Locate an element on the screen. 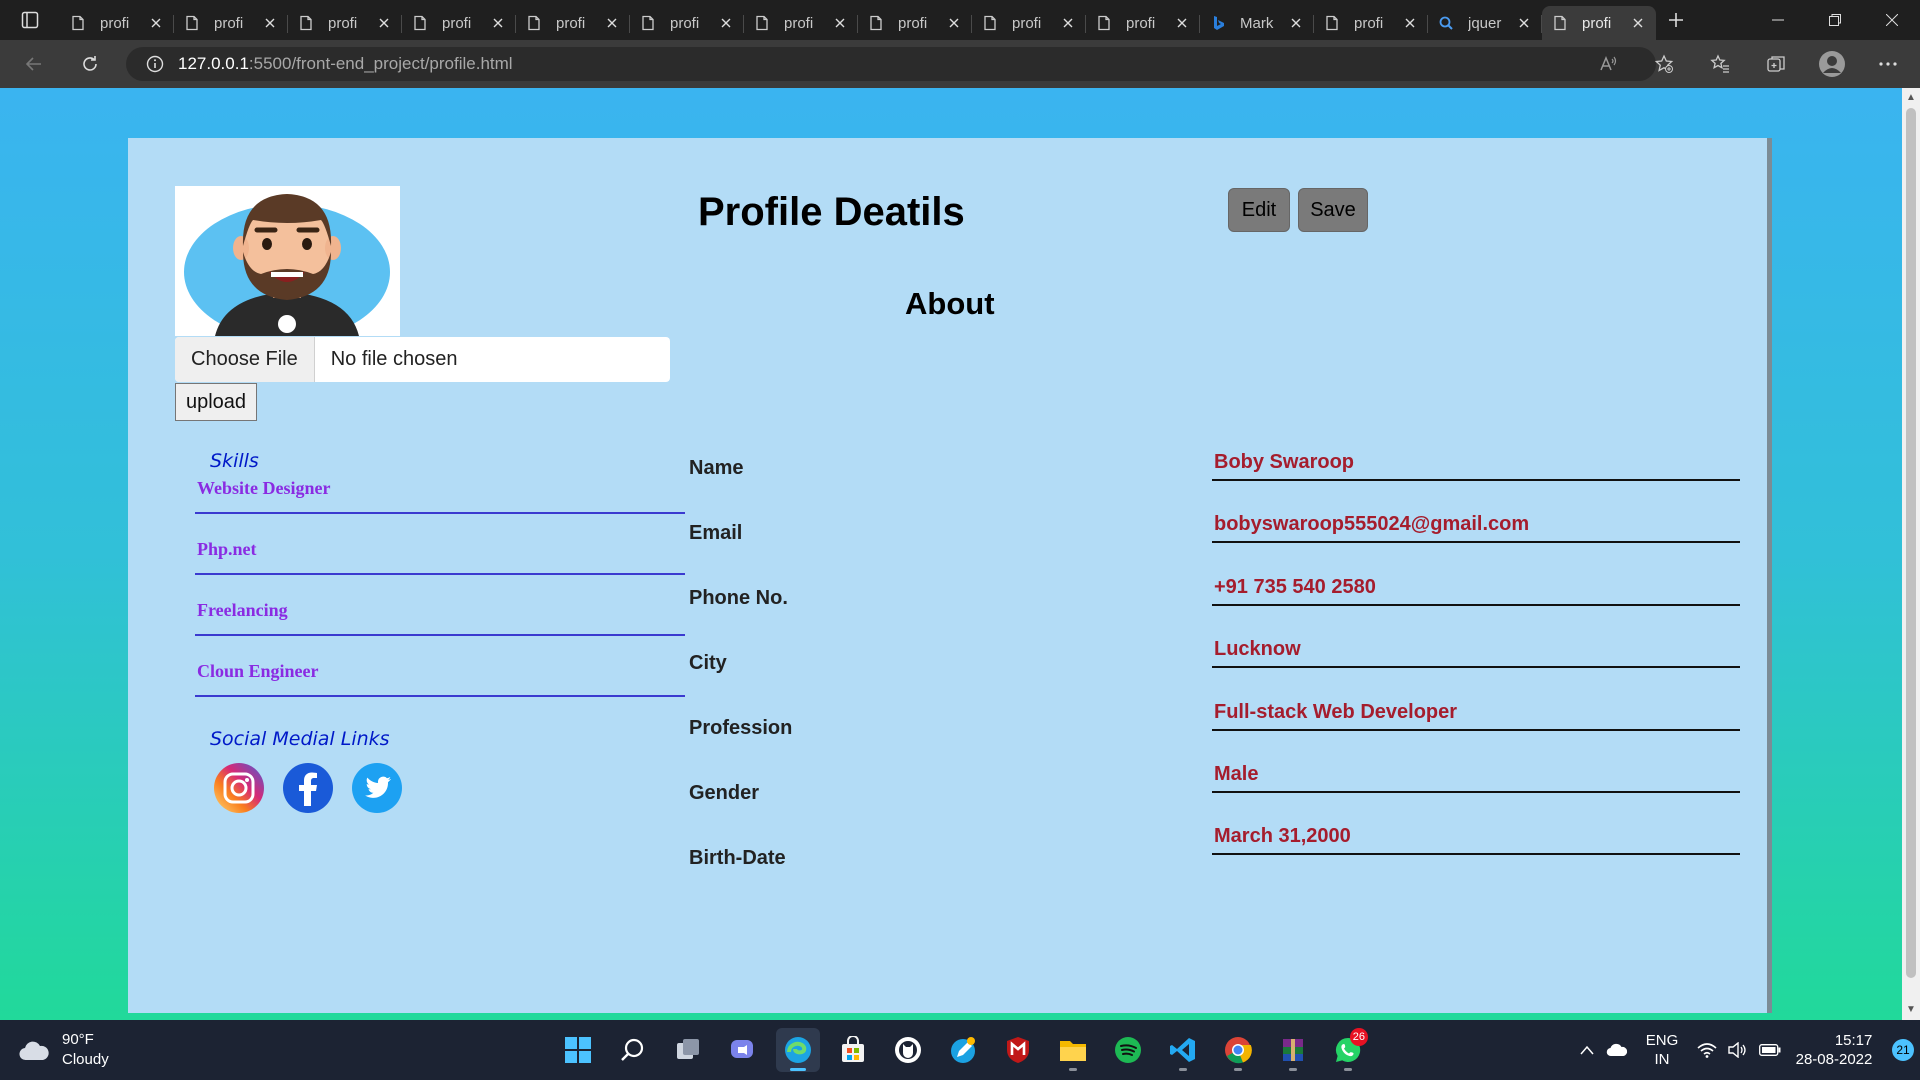 This screenshot has height=1080, width=1920. weather-widget: 90°F Cloudy is located at coordinates (63, 1050).